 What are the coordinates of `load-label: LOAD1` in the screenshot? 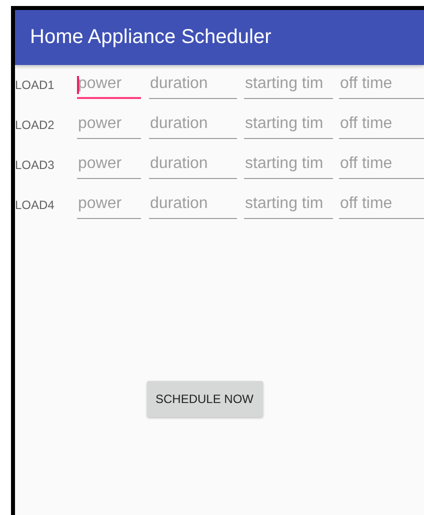 It's located at (35, 85).